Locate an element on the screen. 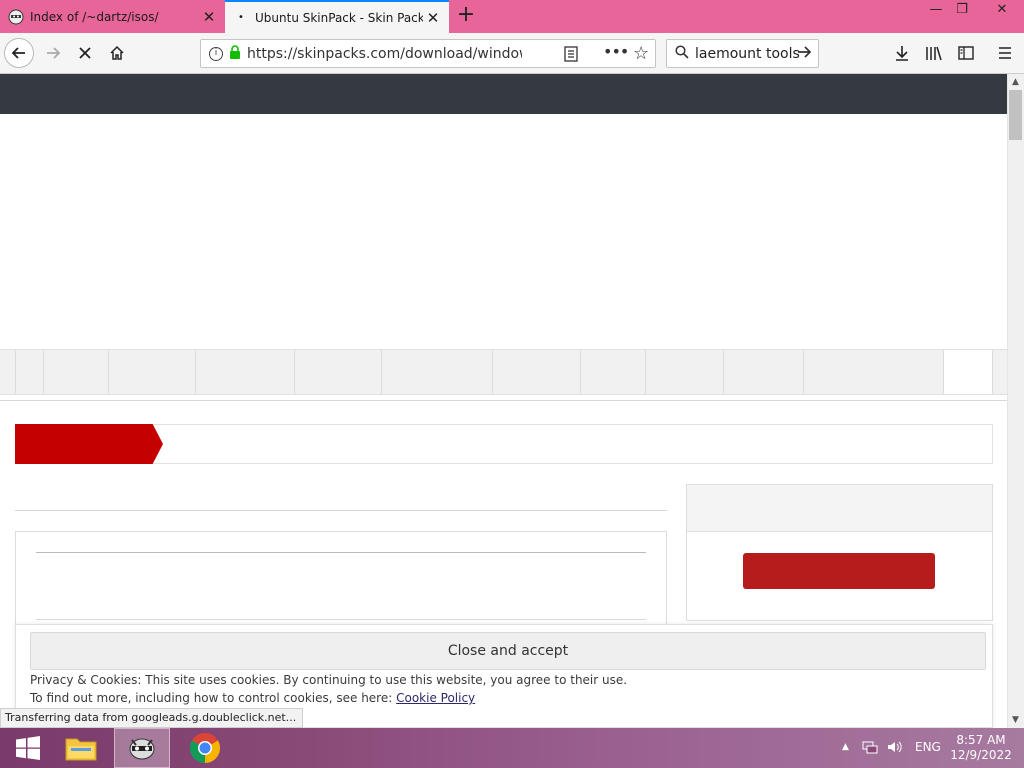  hamburger-menu-icon is located at coordinates (1005, 53).